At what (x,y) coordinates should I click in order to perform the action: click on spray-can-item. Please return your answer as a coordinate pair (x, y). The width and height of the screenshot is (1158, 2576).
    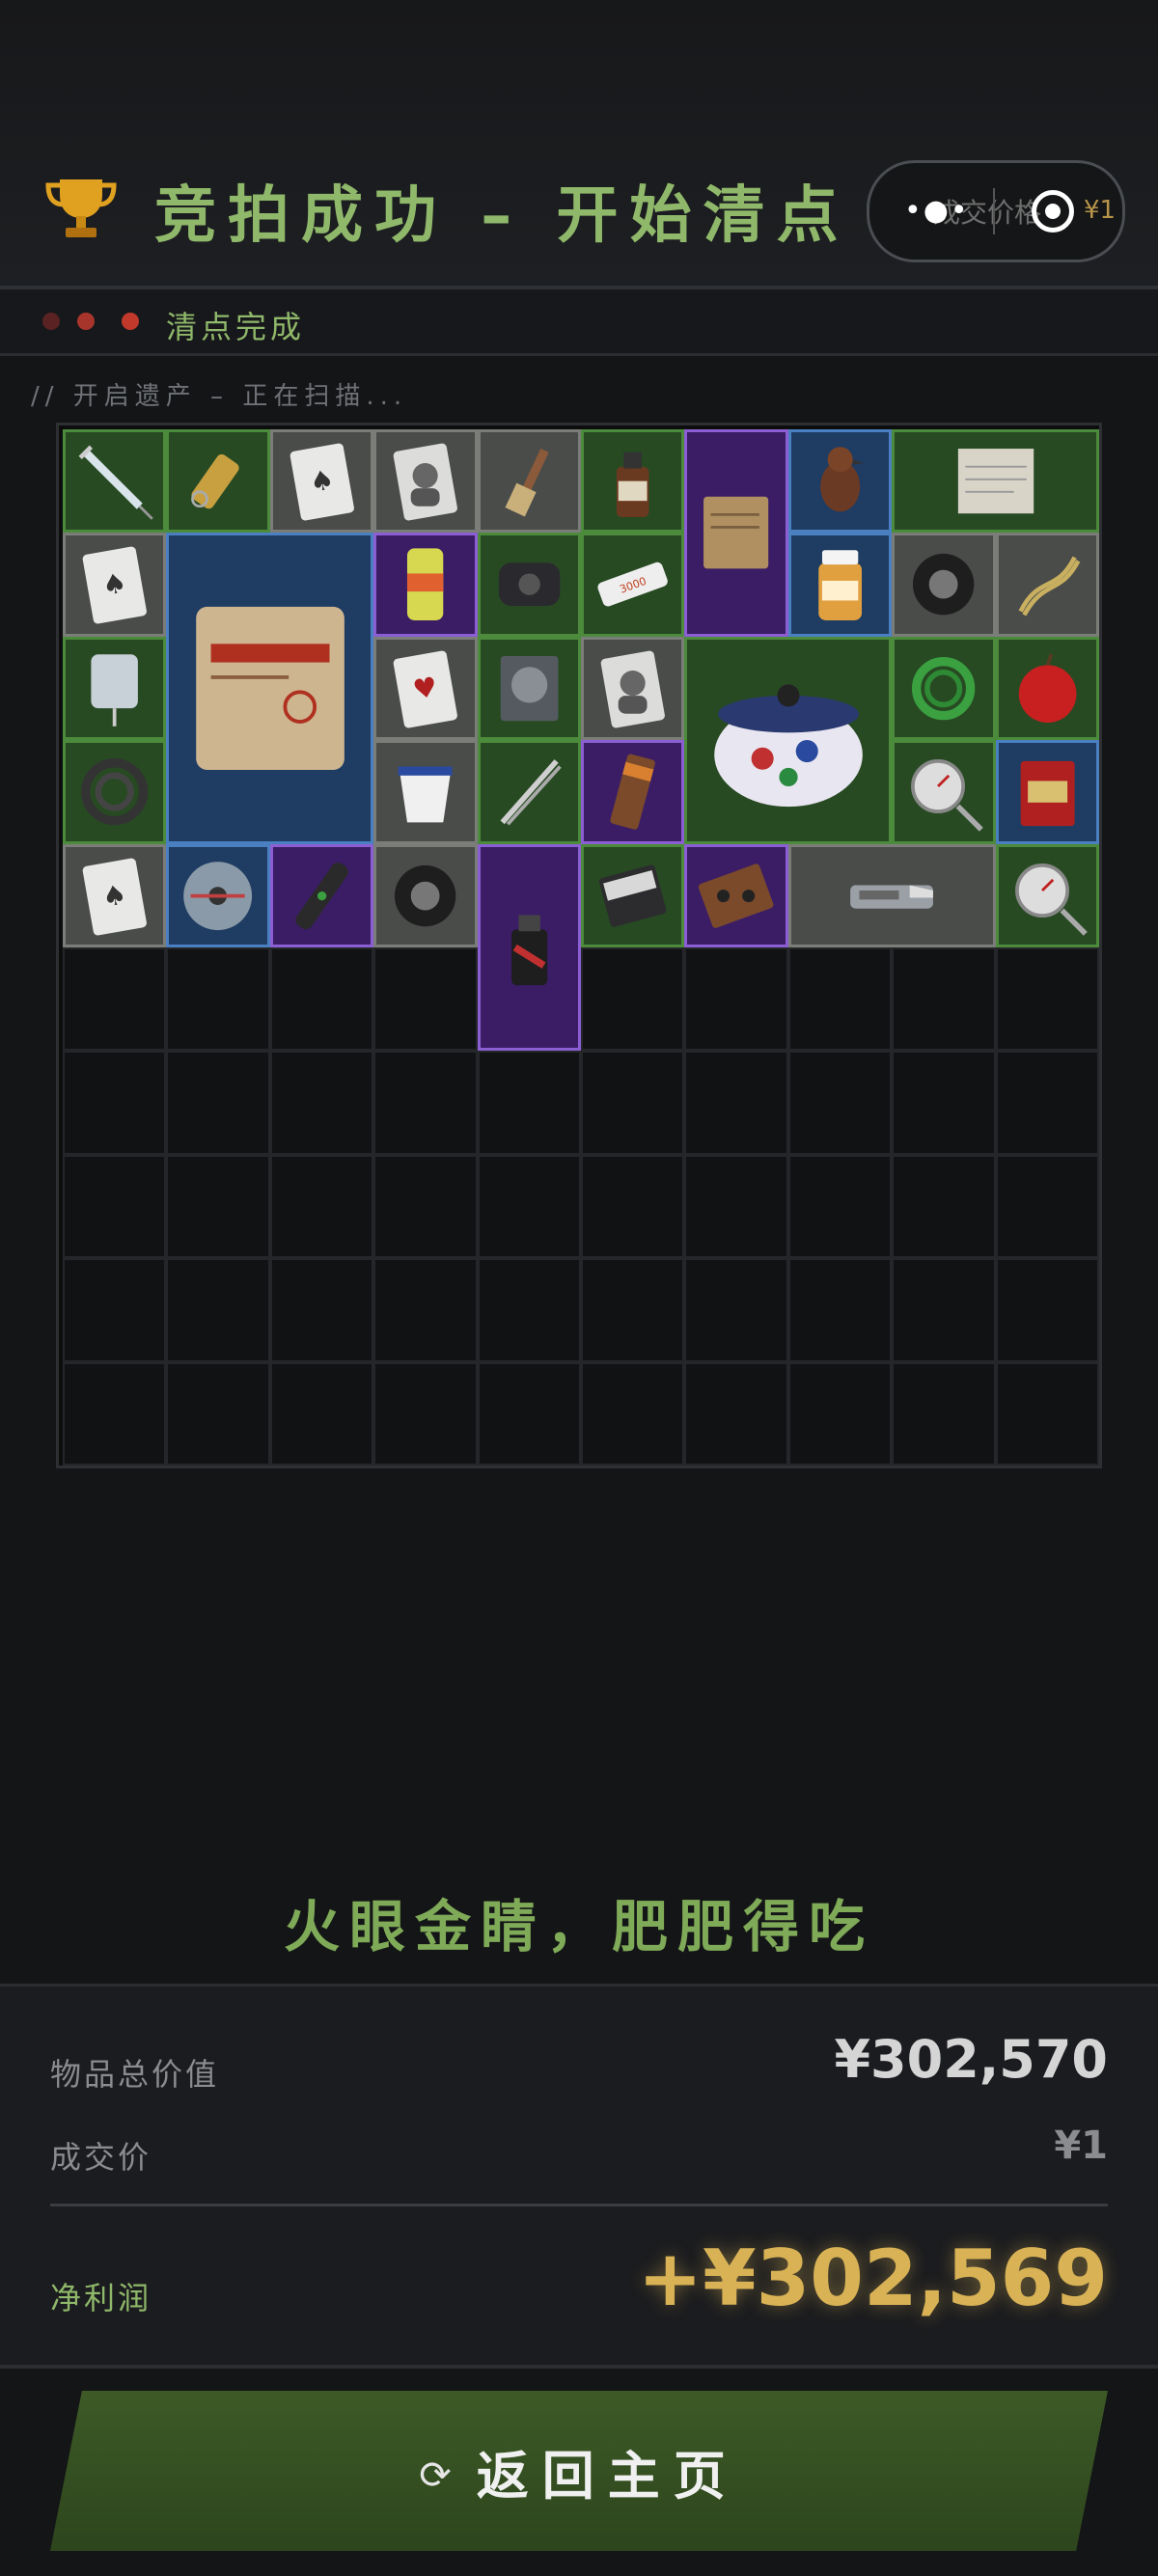
    Looking at the image, I should click on (529, 947).